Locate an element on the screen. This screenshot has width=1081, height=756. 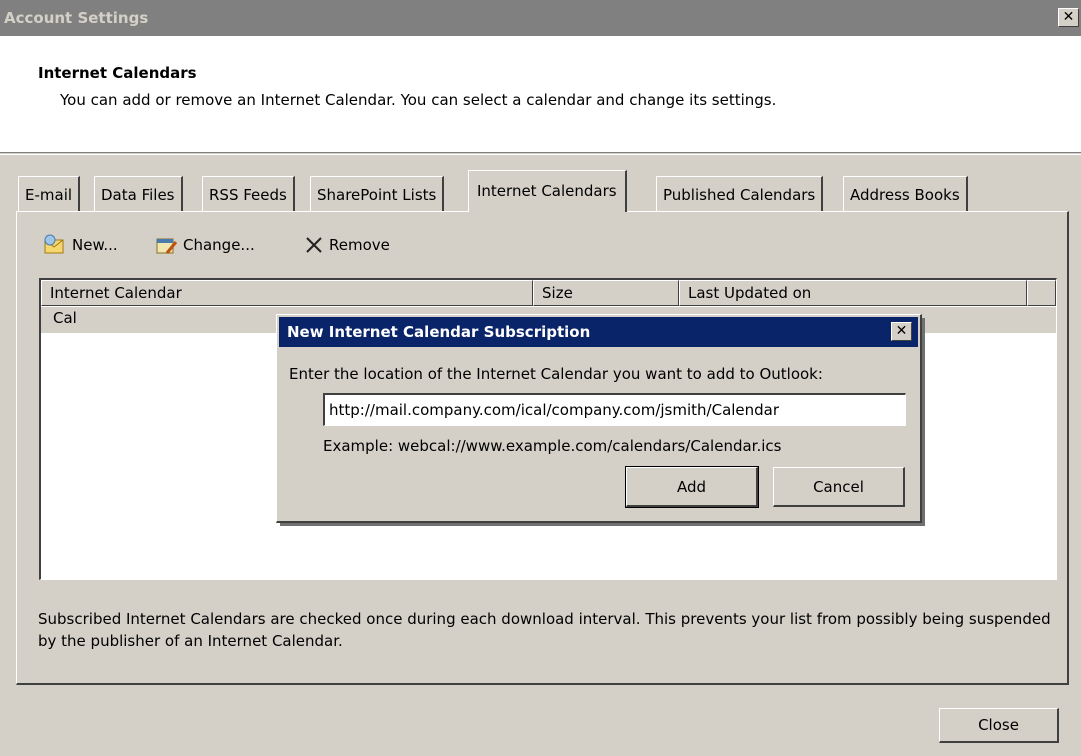
remove-x-icon is located at coordinates (314, 245).